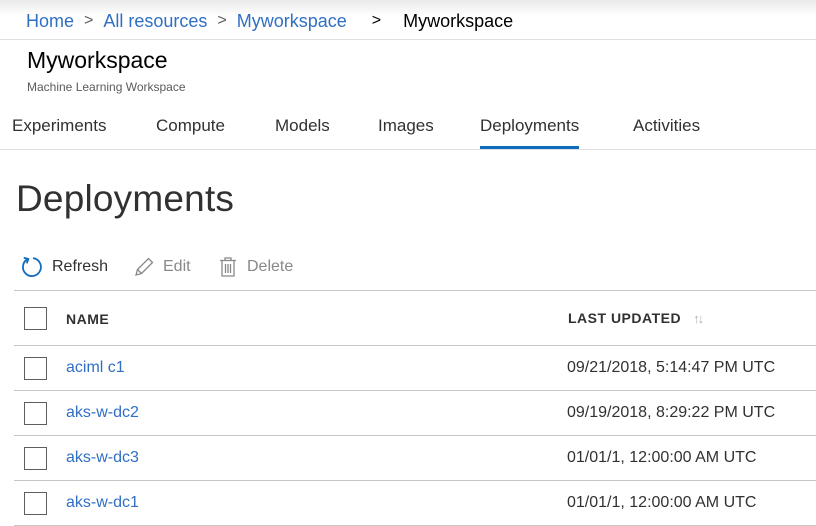 This screenshot has height=526, width=816. I want to click on delete-button: Delete, so click(255, 267).